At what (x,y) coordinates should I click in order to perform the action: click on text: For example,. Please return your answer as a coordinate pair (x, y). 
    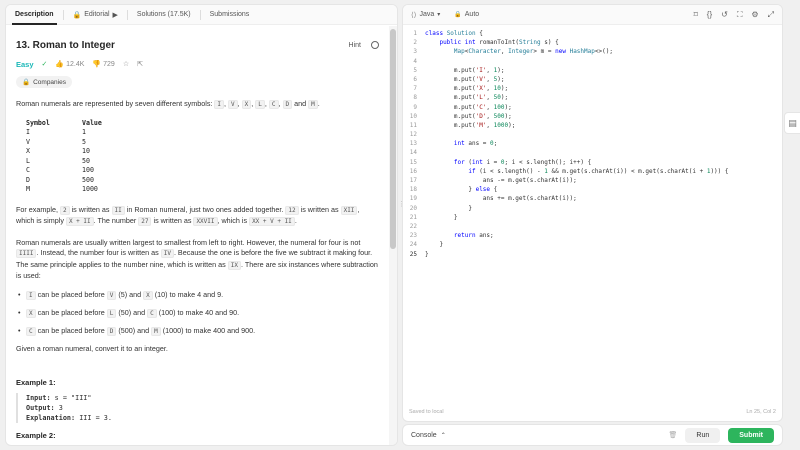
    Looking at the image, I should click on (38, 209).